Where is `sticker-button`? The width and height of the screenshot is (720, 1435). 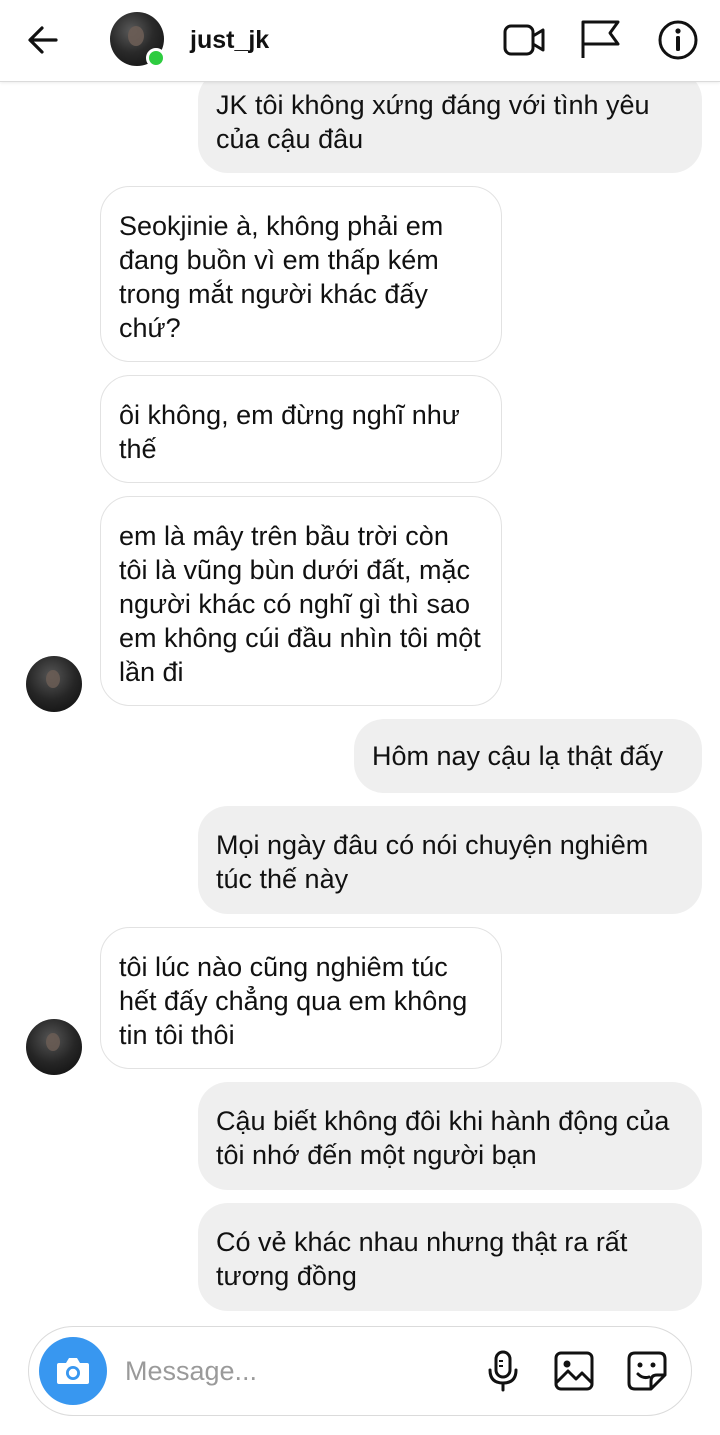 sticker-button is located at coordinates (647, 1371).